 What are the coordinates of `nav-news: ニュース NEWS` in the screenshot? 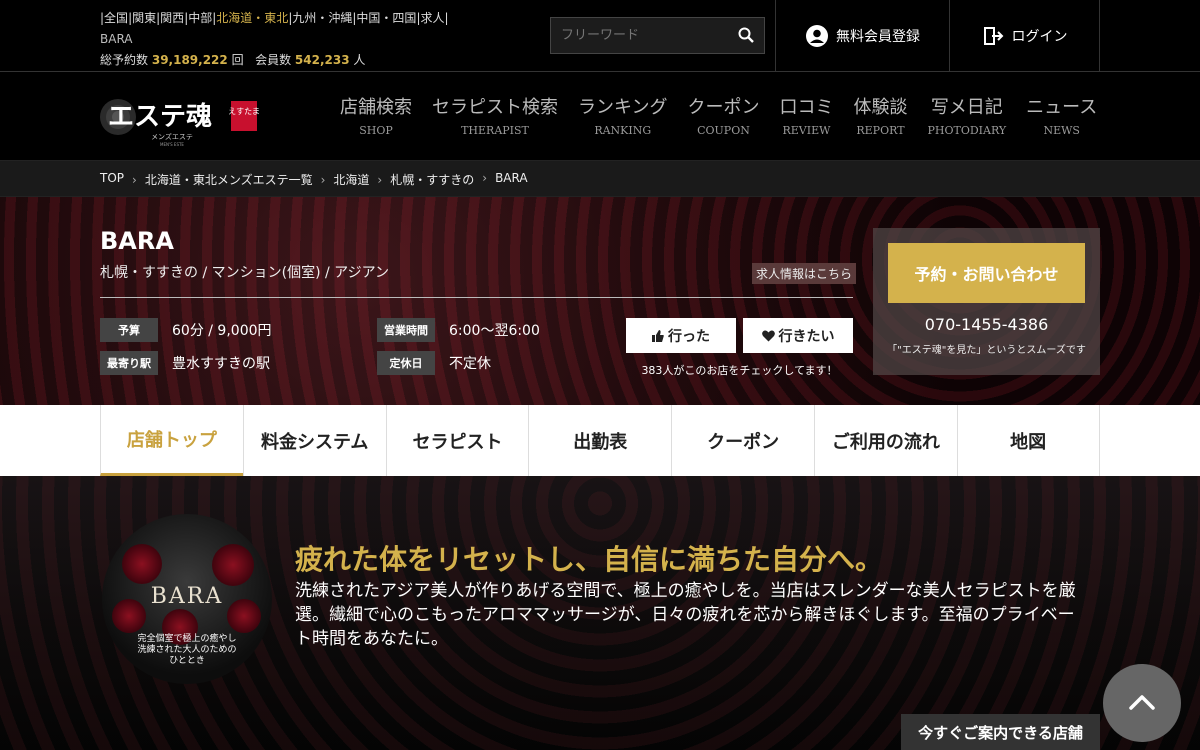 It's located at (1061, 115).